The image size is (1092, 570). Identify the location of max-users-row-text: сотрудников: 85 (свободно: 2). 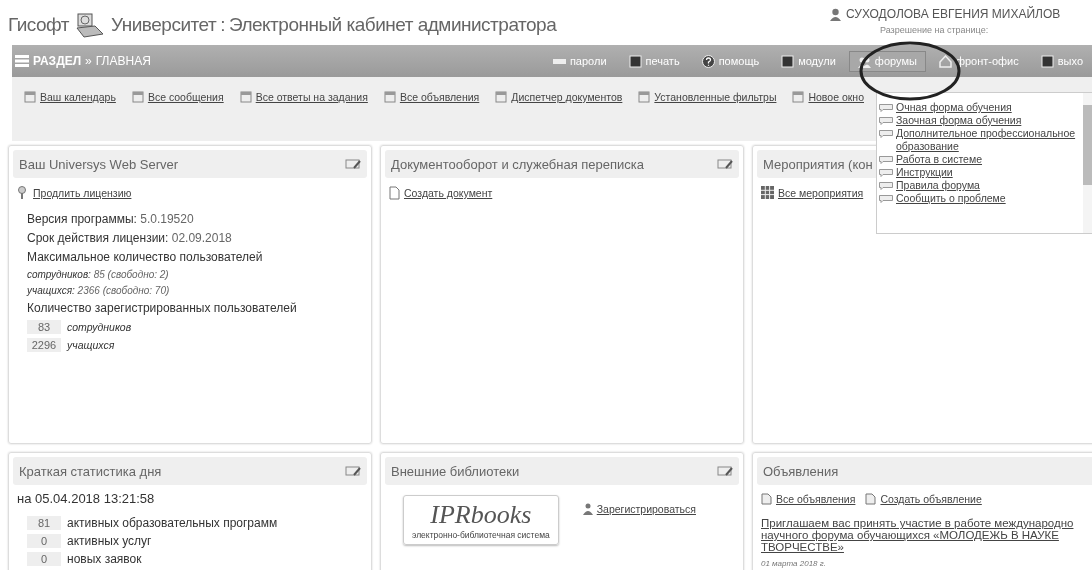
(98, 274).